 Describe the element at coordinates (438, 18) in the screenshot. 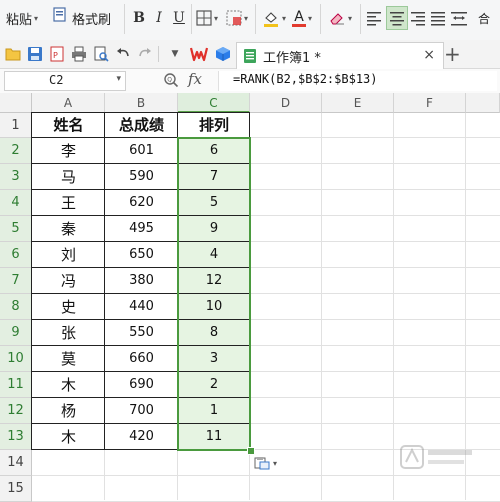

I see `justify-button` at that location.